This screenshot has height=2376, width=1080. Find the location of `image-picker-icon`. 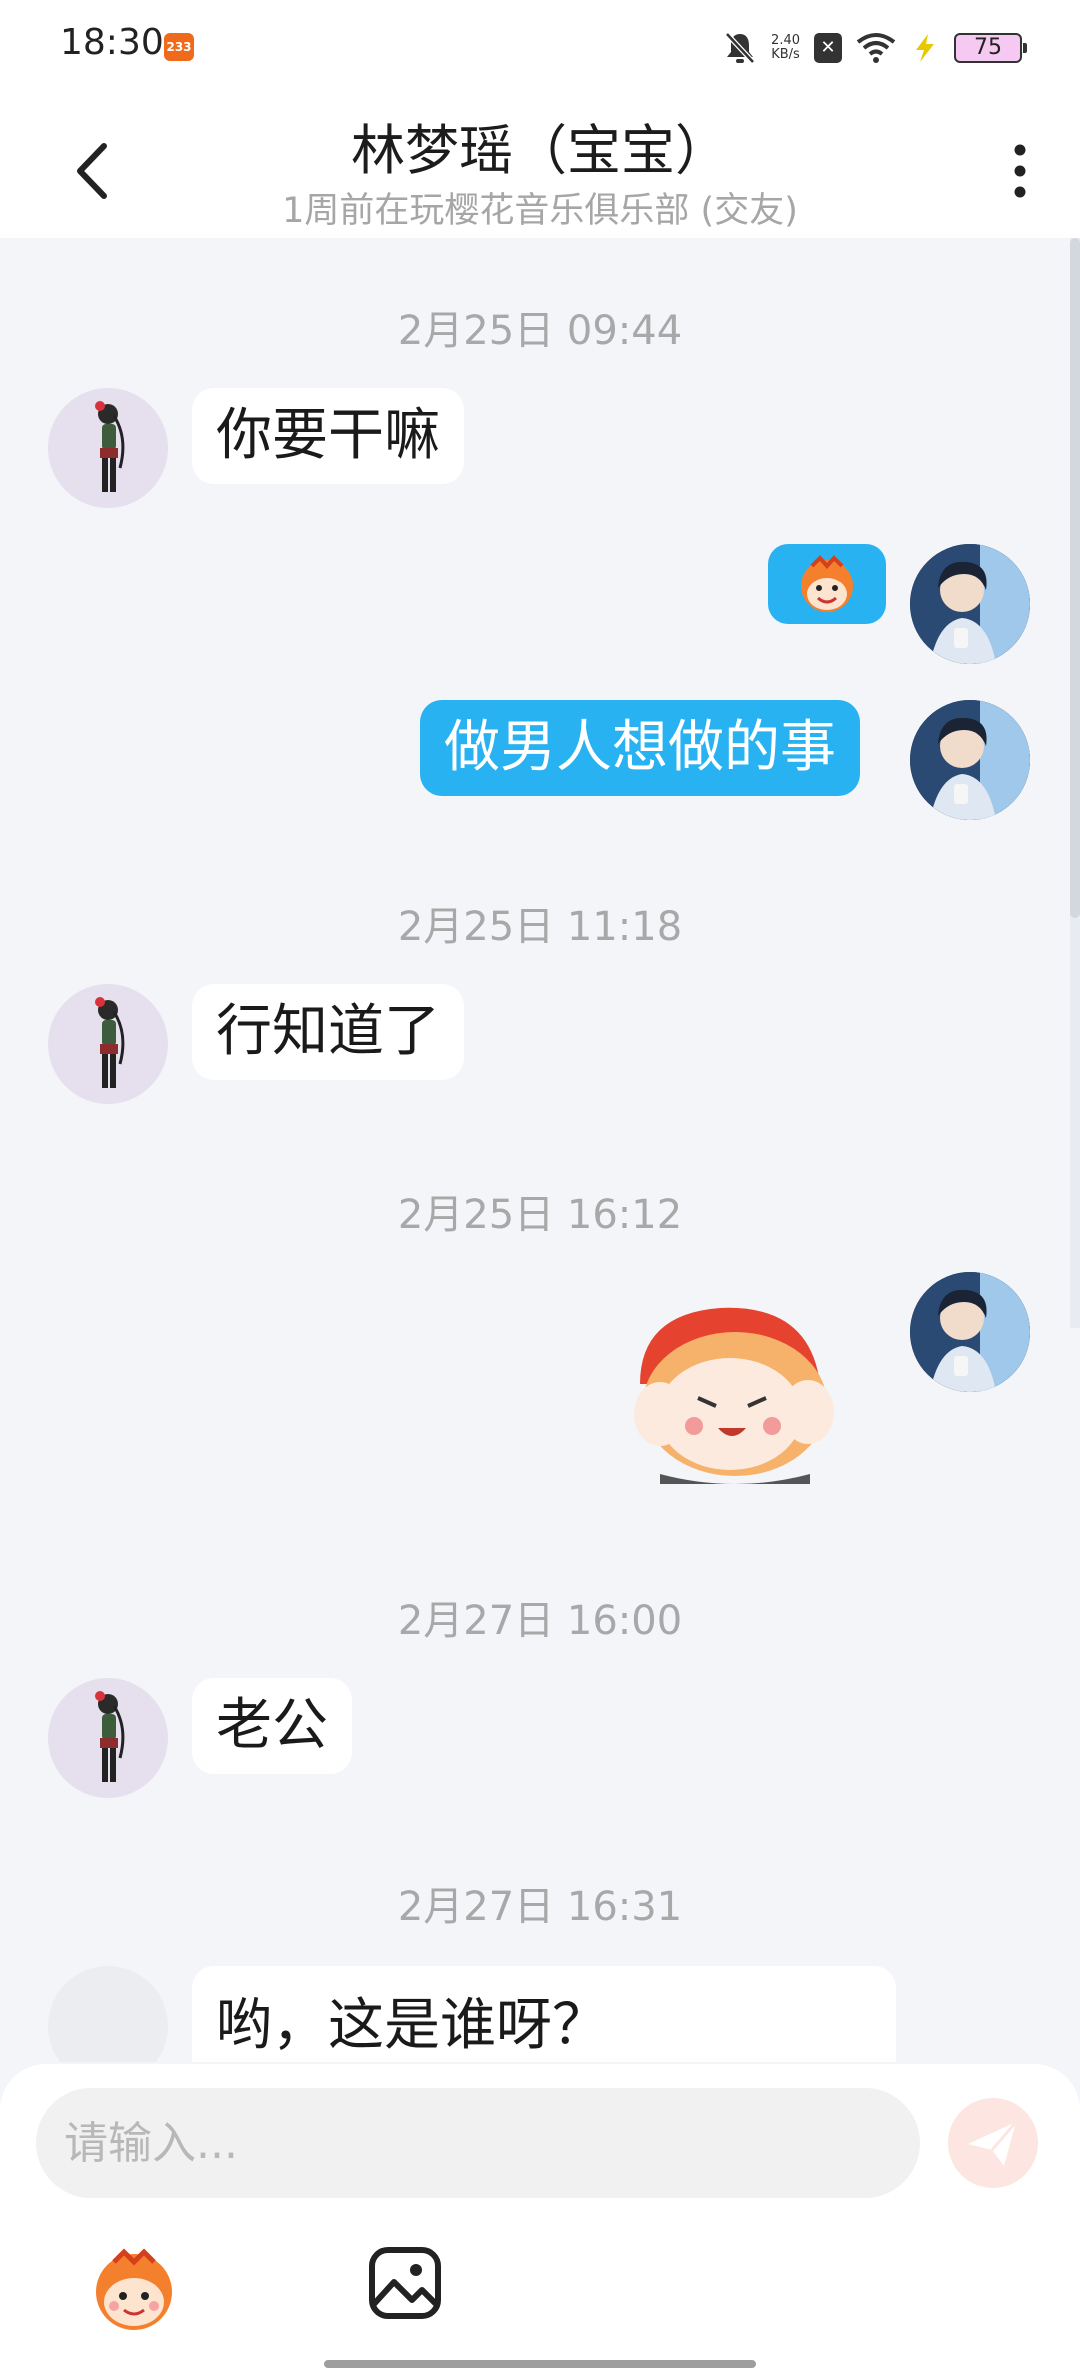

image-picker-icon is located at coordinates (405, 2283).